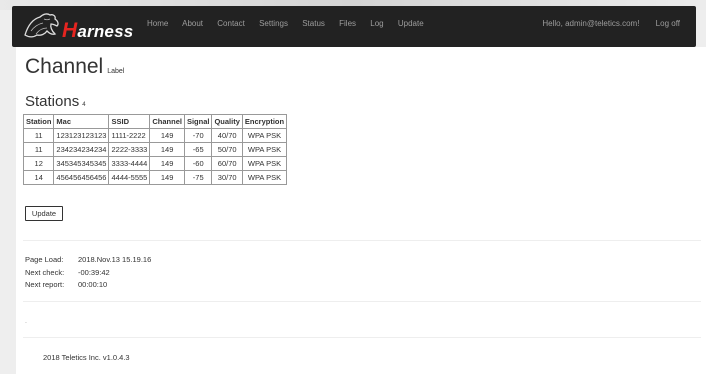 The height and width of the screenshot is (374, 706). Describe the element at coordinates (198, 177) in the screenshot. I see `cell-signal: -75` at that location.